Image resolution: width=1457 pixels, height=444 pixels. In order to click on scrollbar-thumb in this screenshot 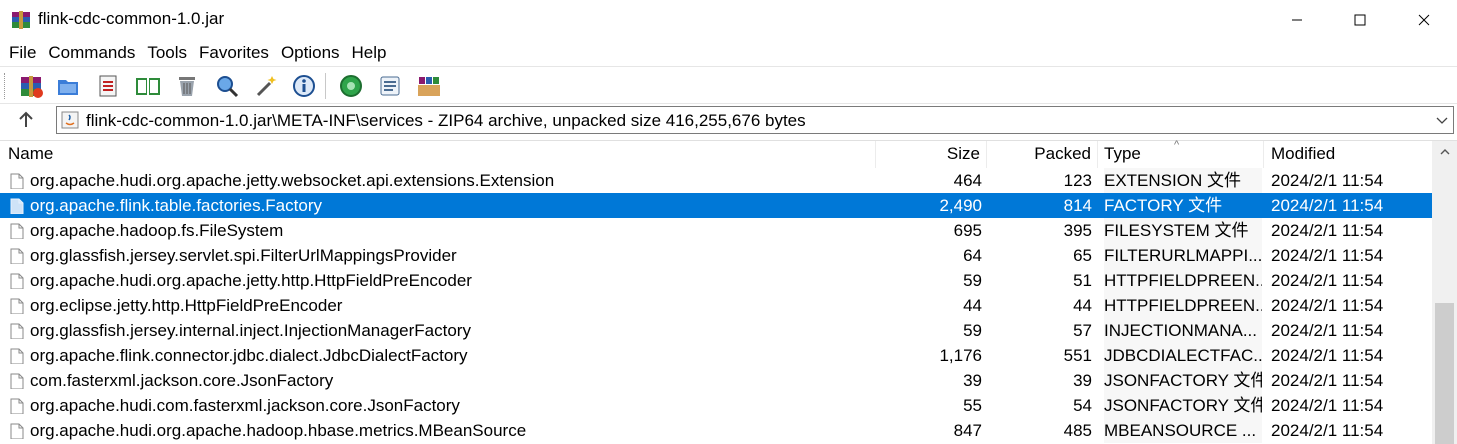, I will do `click(1444, 373)`.